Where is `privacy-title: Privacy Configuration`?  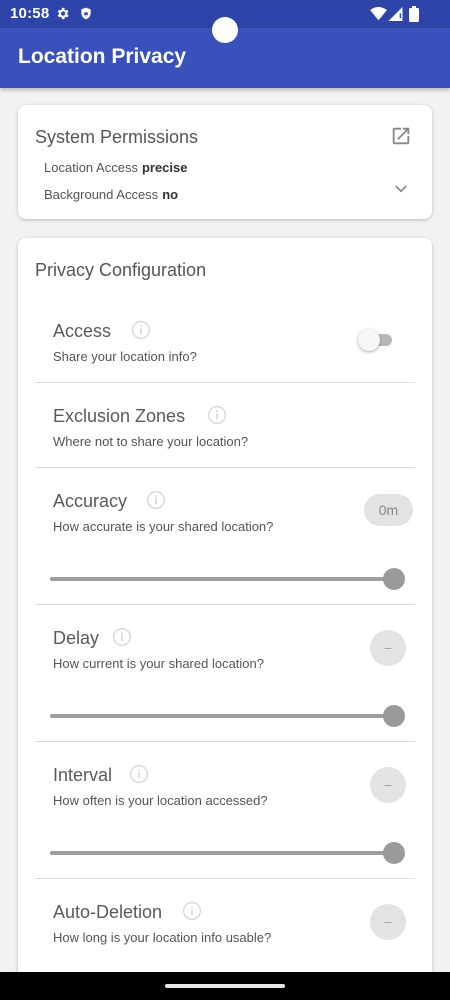 privacy-title: Privacy Configuration is located at coordinates (121, 270).